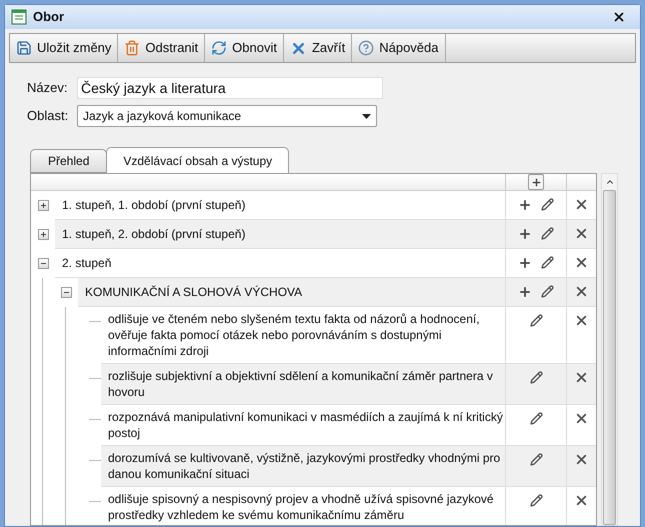  What do you see at coordinates (48, 17) in the screenshot?
I see `window-title: Obor` at bounding box center [48, 17].